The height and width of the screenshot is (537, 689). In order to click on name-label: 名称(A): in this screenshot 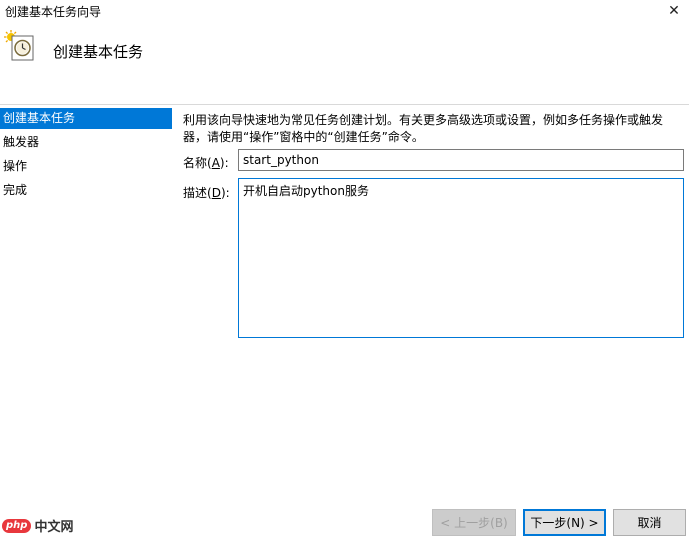, I will do `click(206, 163)`.